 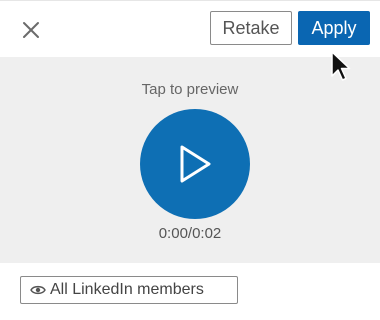 What do you see at coordinates (251, 28) in the screenshot?
I see `retake-button: Retake` at bounding box center [251, 28].